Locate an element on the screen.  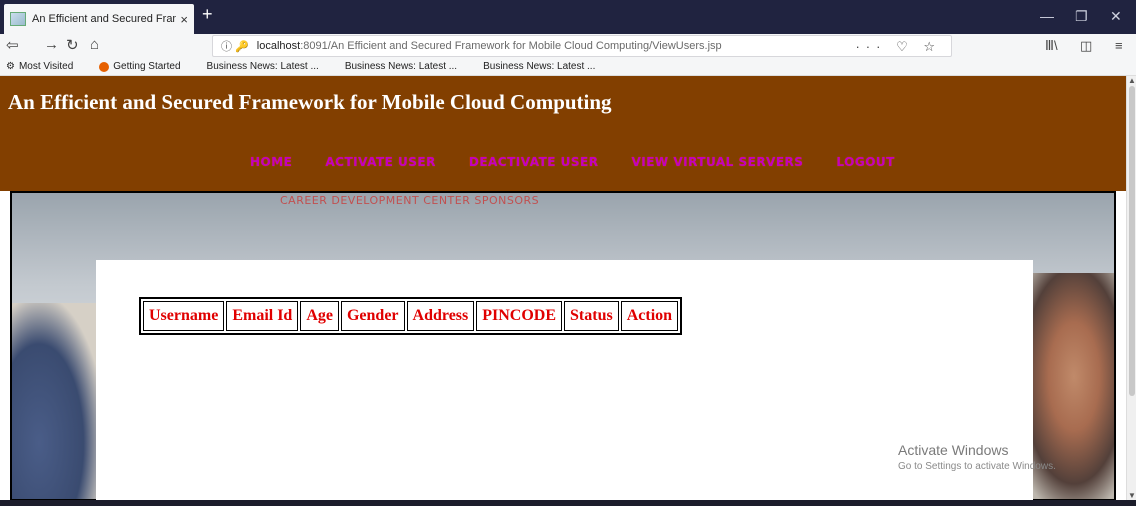
vertical-scrollbar: ▲ ▼ is located at coordinates (1131, 288).